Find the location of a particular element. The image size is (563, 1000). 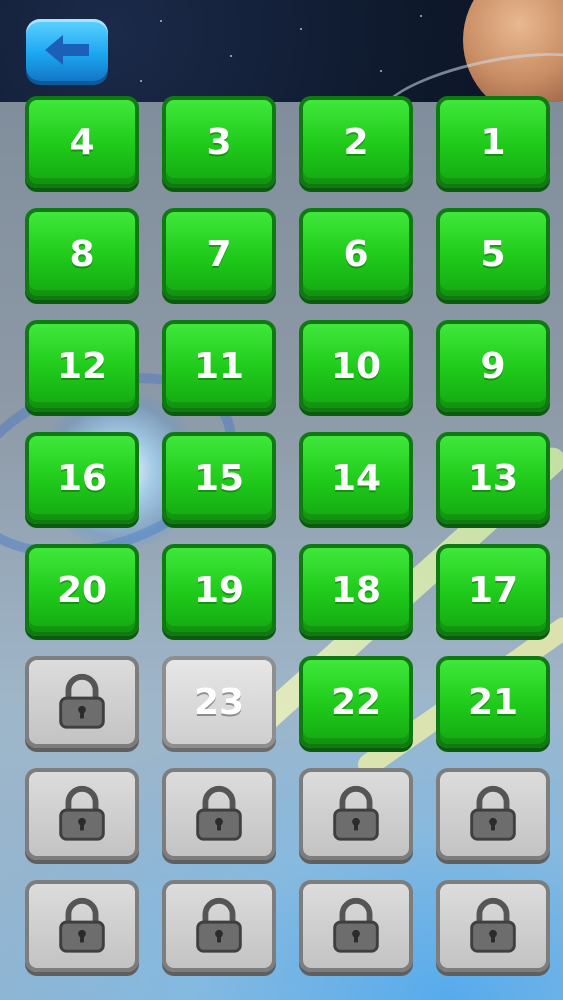

level-tile: 13 is located at coordinates (493, 478).